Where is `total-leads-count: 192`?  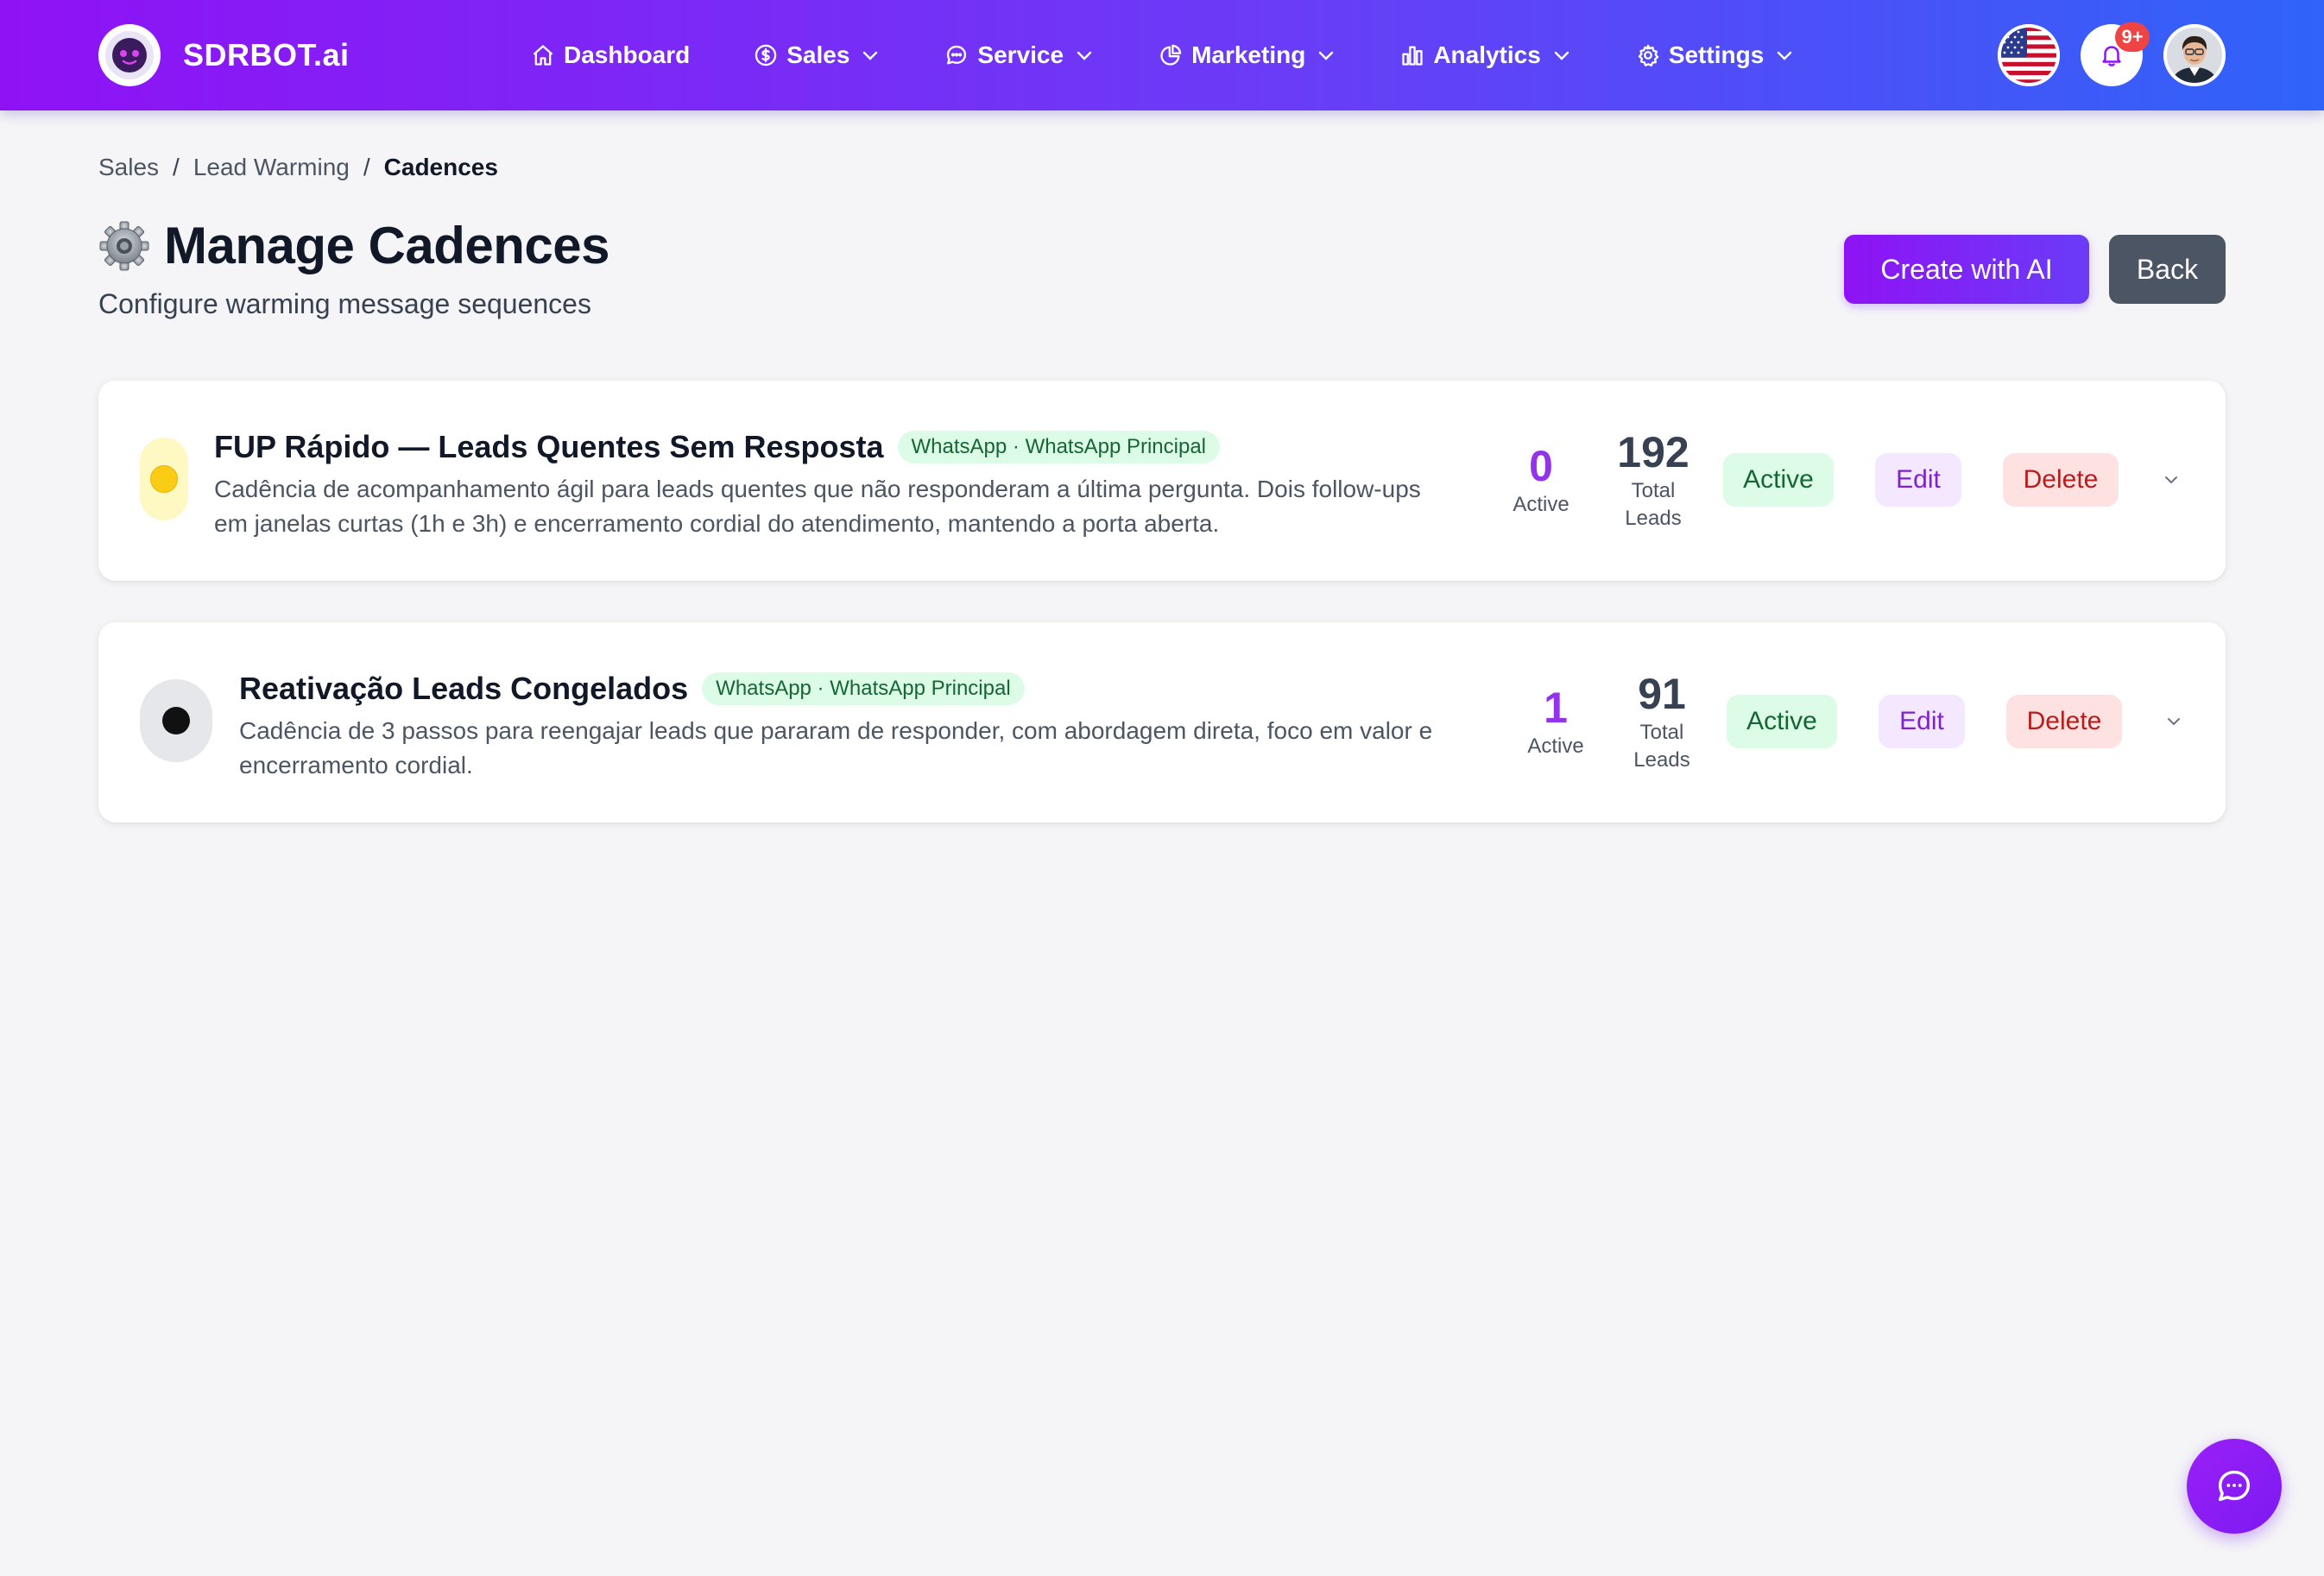 total-leads-count: 192 is located at coordinates (1653, 452).